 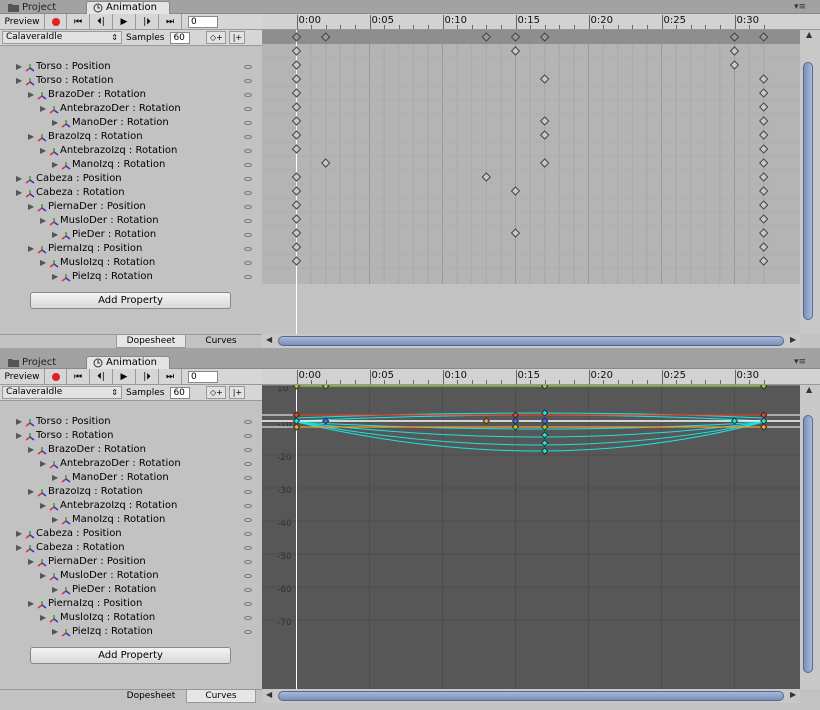 What do you see at coordinates (131, 221) in the screenshot?
I see `property-row: ▶ MusloDer : Rotation` at bounding box center [131, 221].